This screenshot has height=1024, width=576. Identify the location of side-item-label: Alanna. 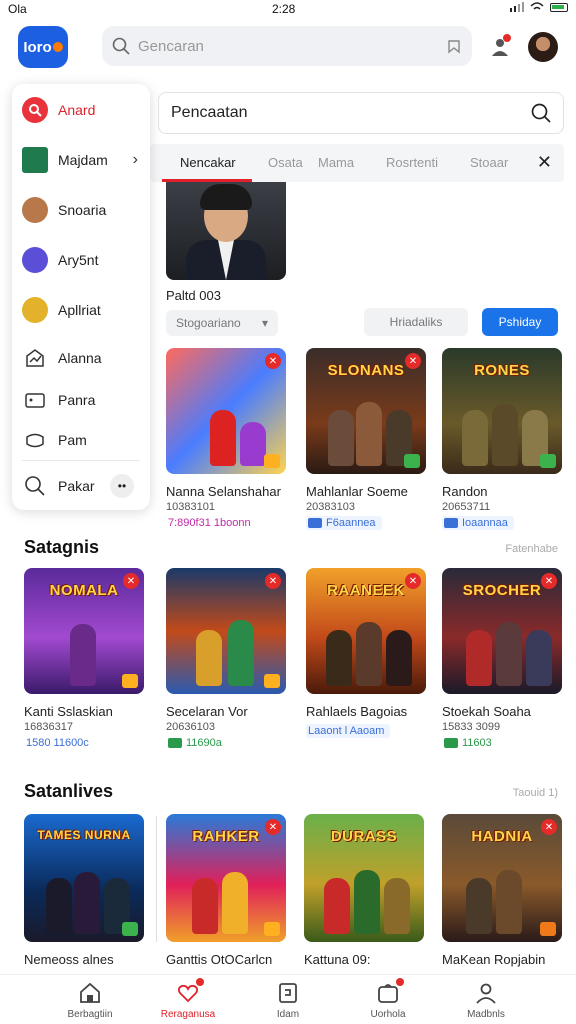
(80, 358).